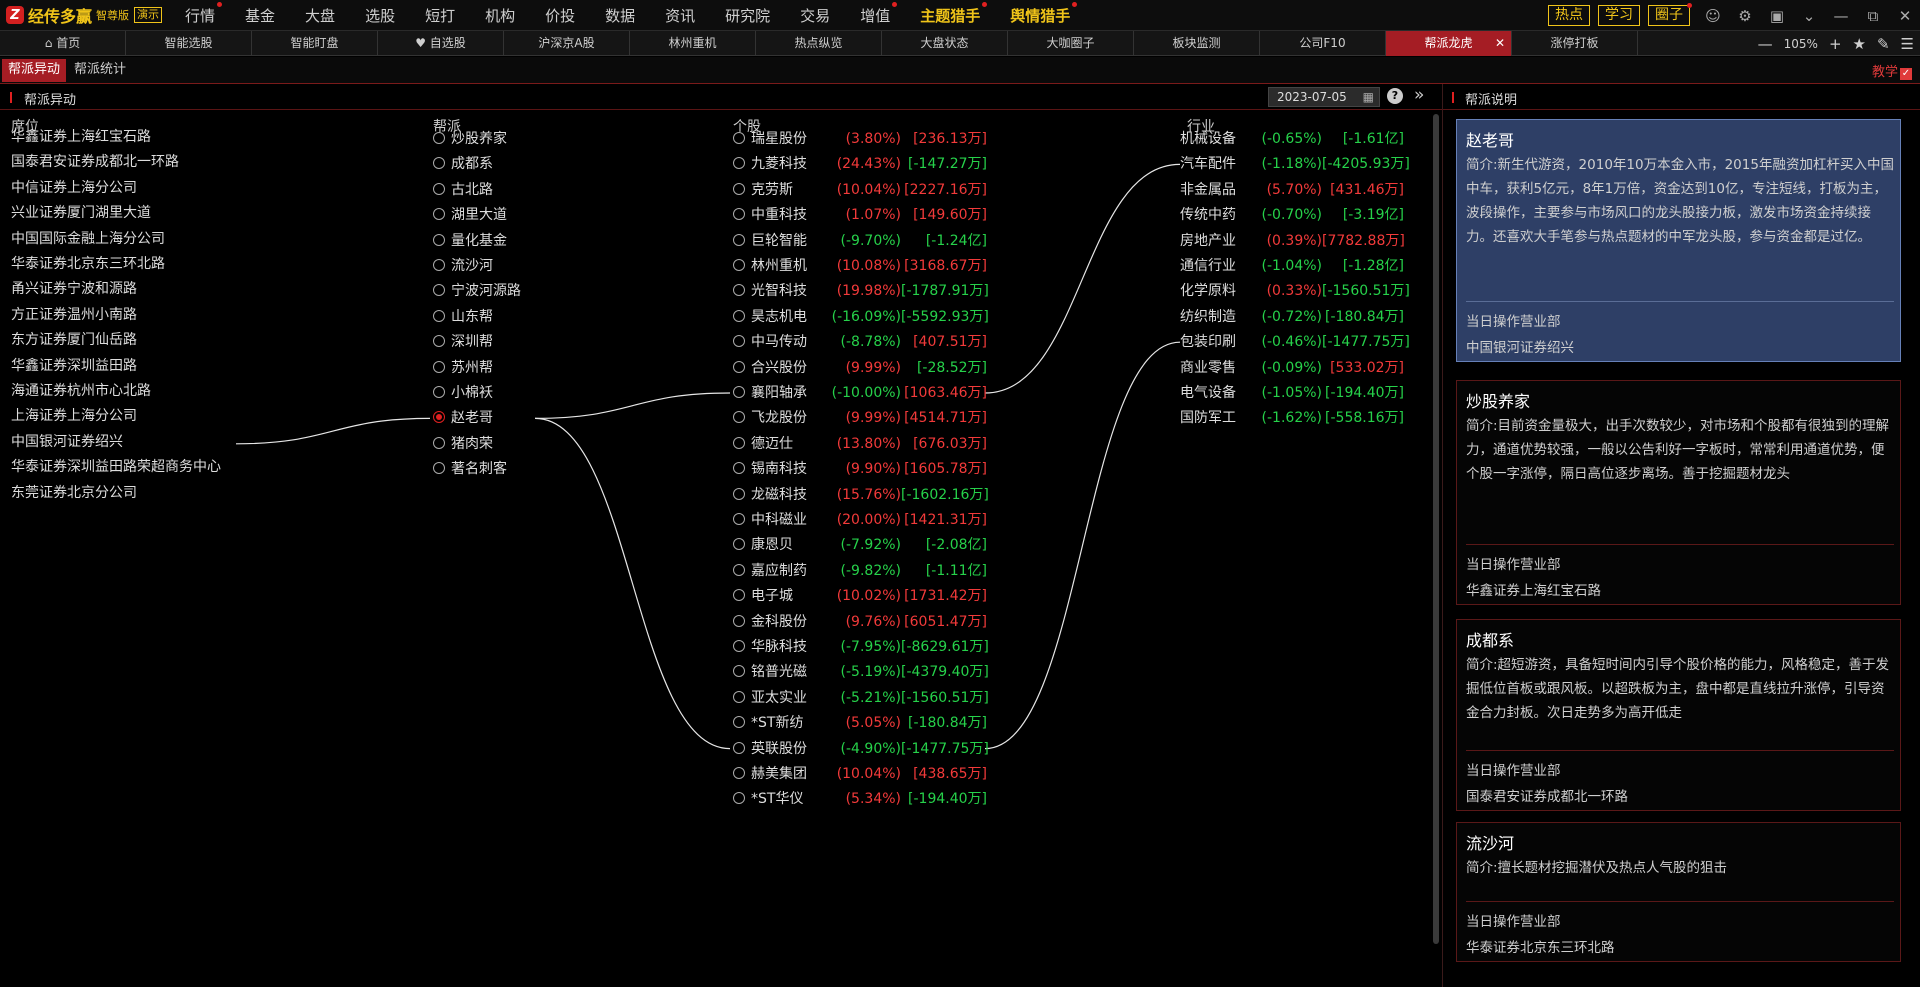 The image size is (1920, 987). What do you see at coordinates (860, 774) in the screenshot?
I see `stock-row: 赫美集团 (10.04%) [438.65万]` at bounding box center [860, 774].